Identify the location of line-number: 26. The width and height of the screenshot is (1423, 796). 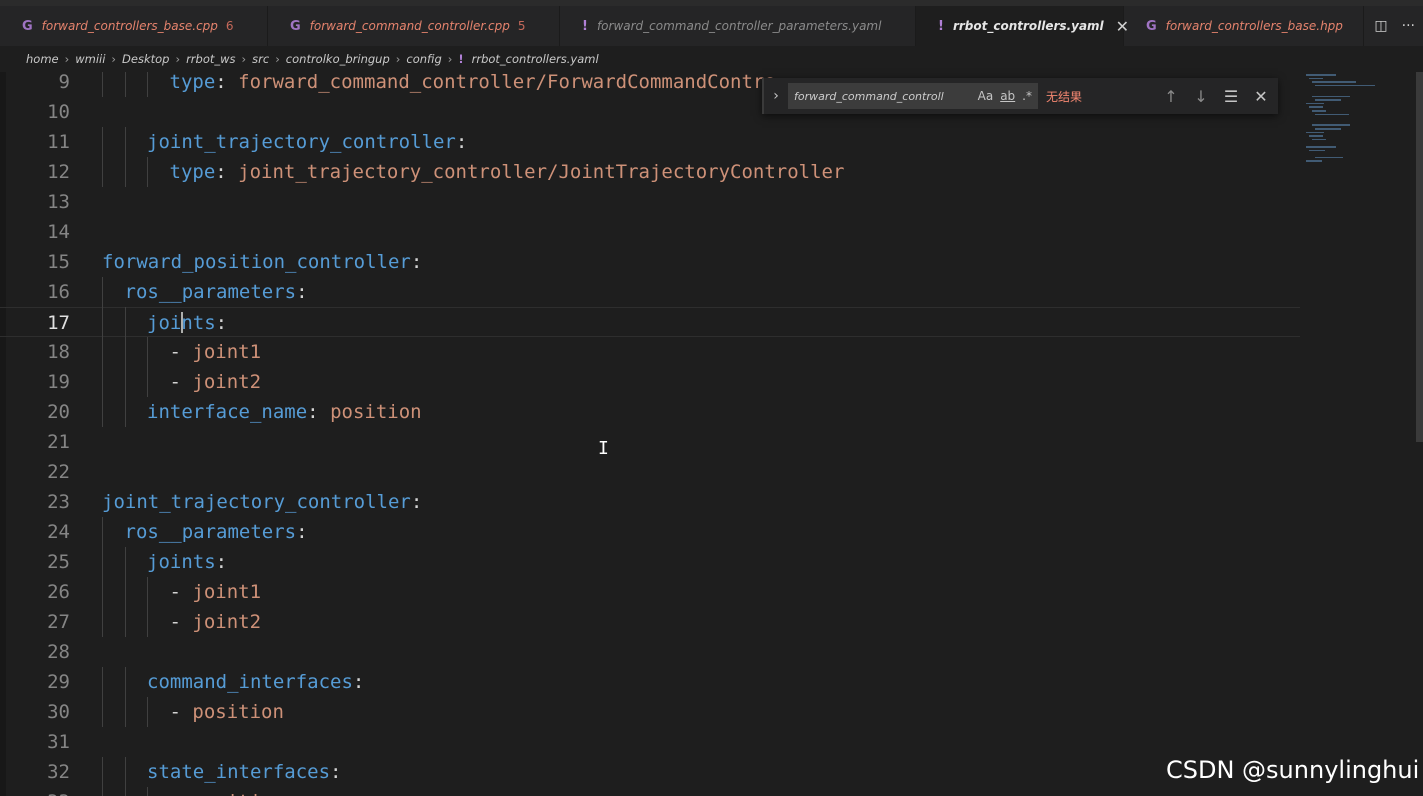
(58, 592).